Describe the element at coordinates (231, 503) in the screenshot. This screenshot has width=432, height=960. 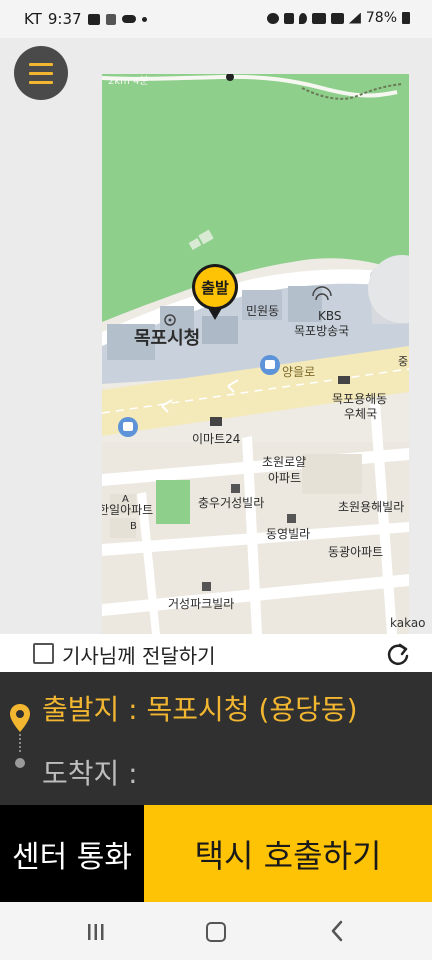
I see `map-label-chungwoo: 충우거성빌라` at that location.